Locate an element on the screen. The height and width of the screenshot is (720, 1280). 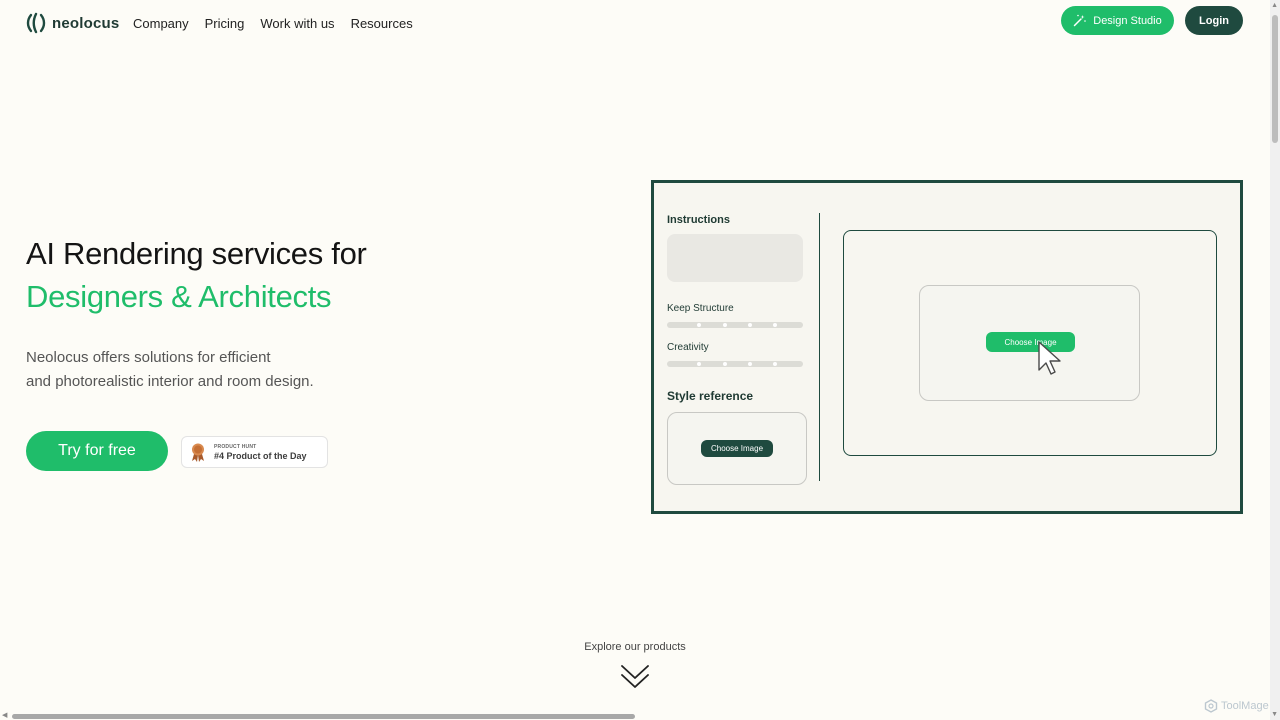
horizontal-scroll-thumb is located at coordinates (323, 716).